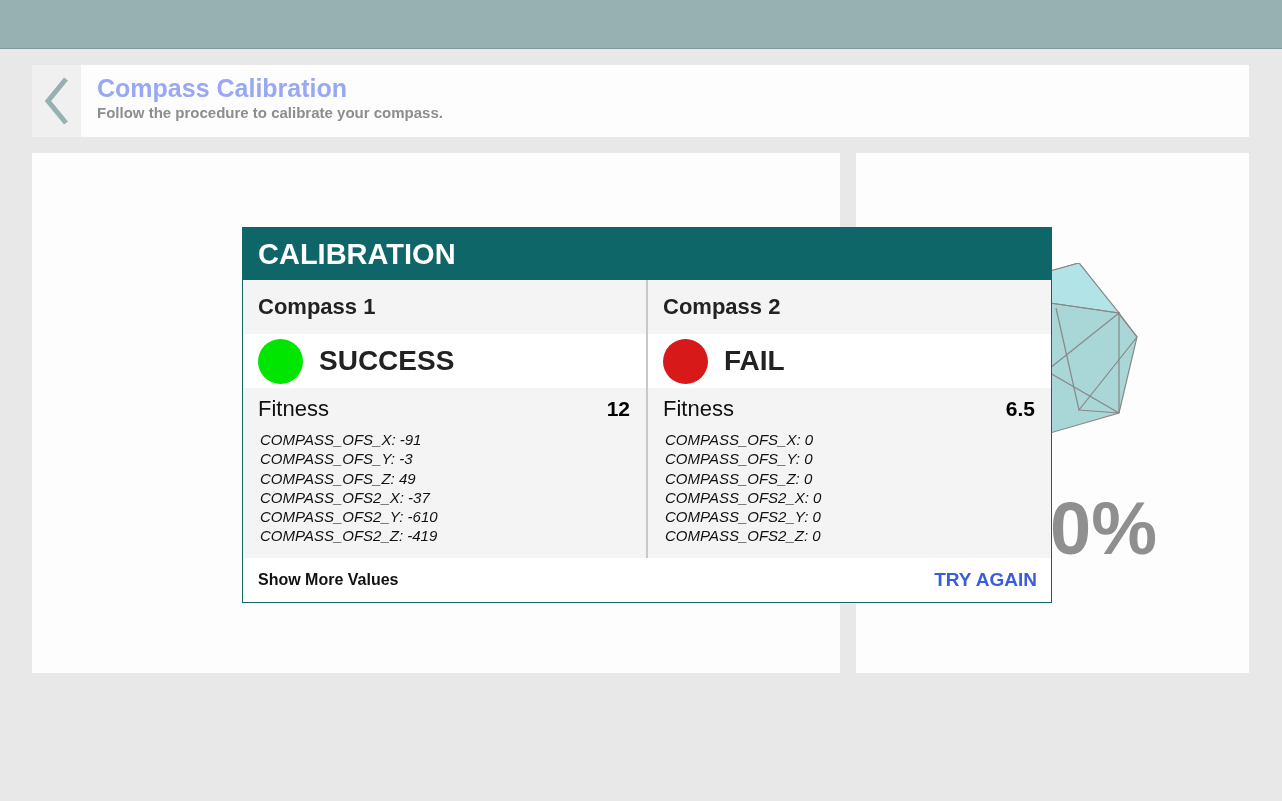 This screenshot has height=801, width=1282. What do you see at coordinates (743, 536) in the screenshot?
I see `offset-value: COMPASS_OFS2_Z: 0` at bounding box center [743, 536].